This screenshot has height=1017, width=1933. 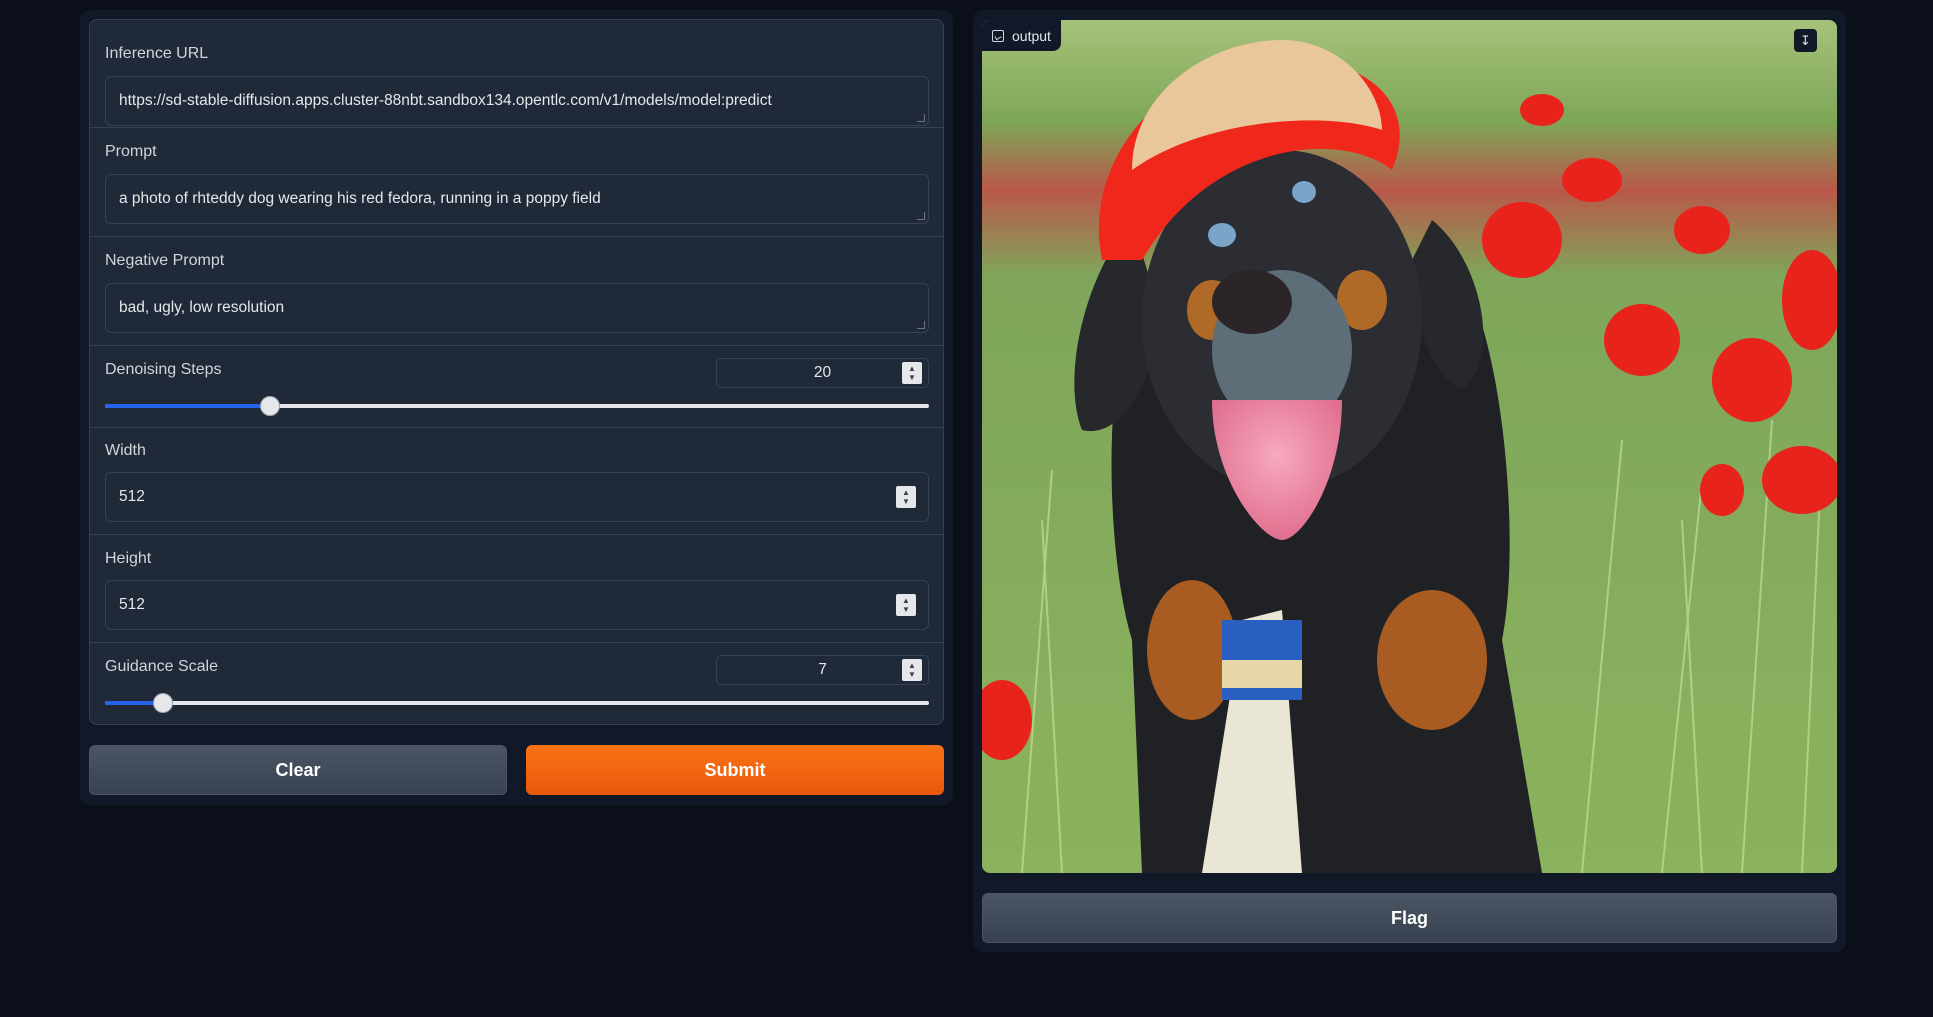 I want to click on height-block: Height 512 ▲ ▼, so click(x=516, y=589).